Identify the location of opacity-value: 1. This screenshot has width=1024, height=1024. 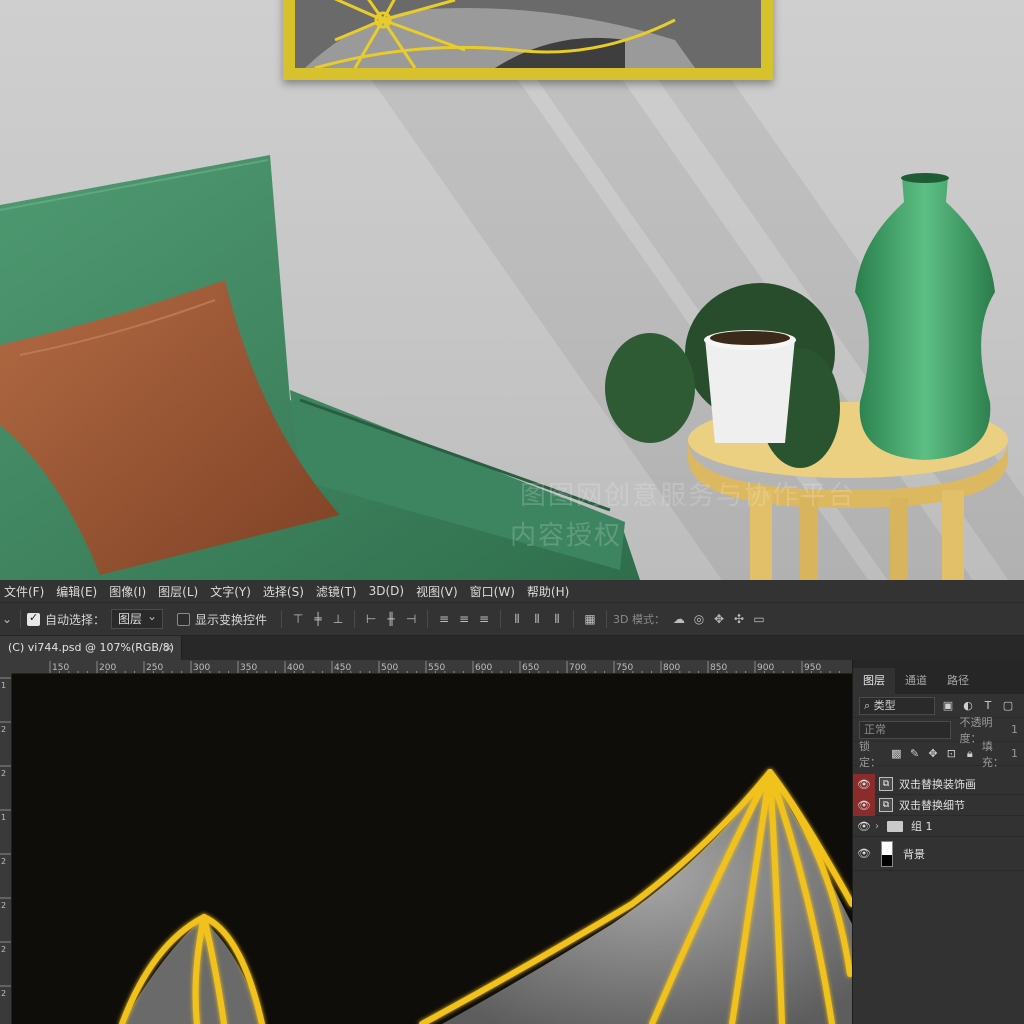
(1014, 729).